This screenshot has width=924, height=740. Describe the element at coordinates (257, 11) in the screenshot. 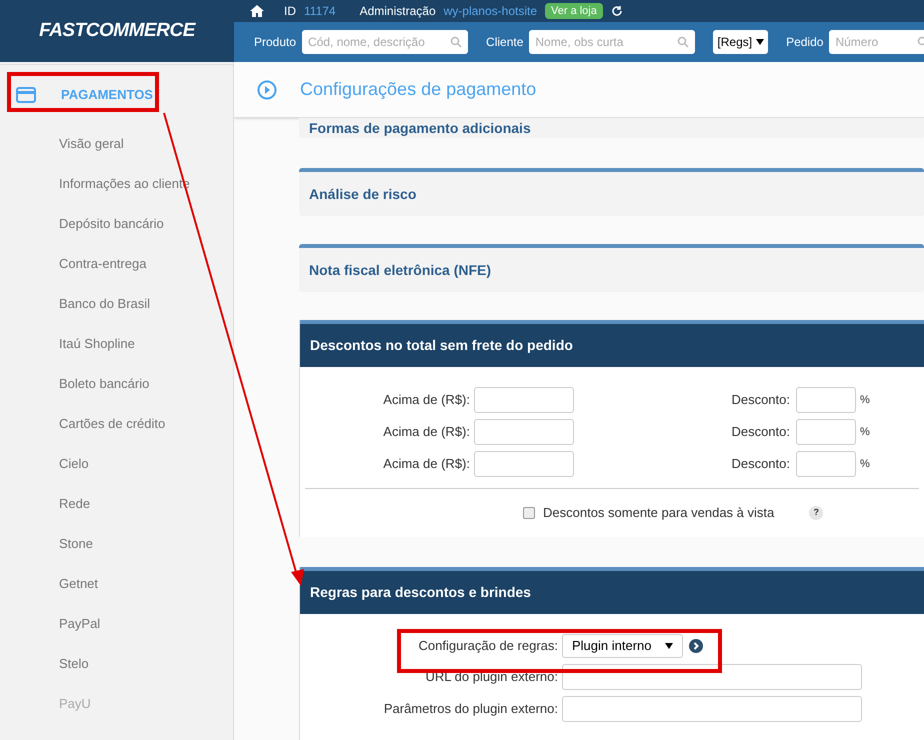

I see `home-icon` at that location.